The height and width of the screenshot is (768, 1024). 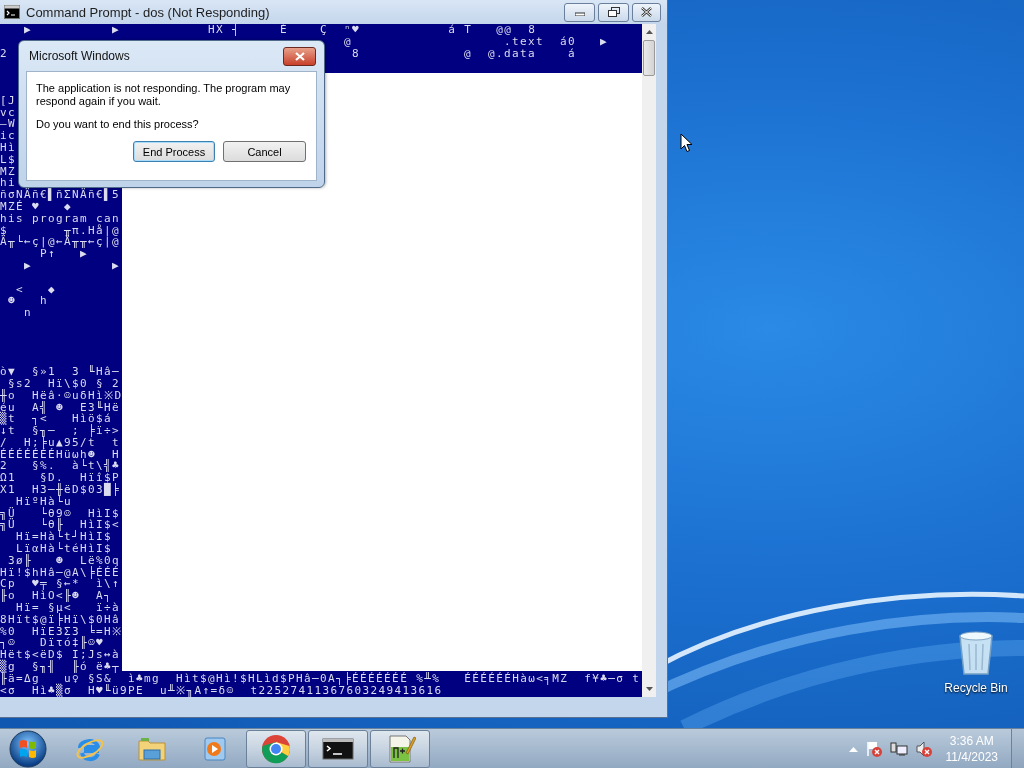 I want to click on minimize-button, so click(x=579, y=12).